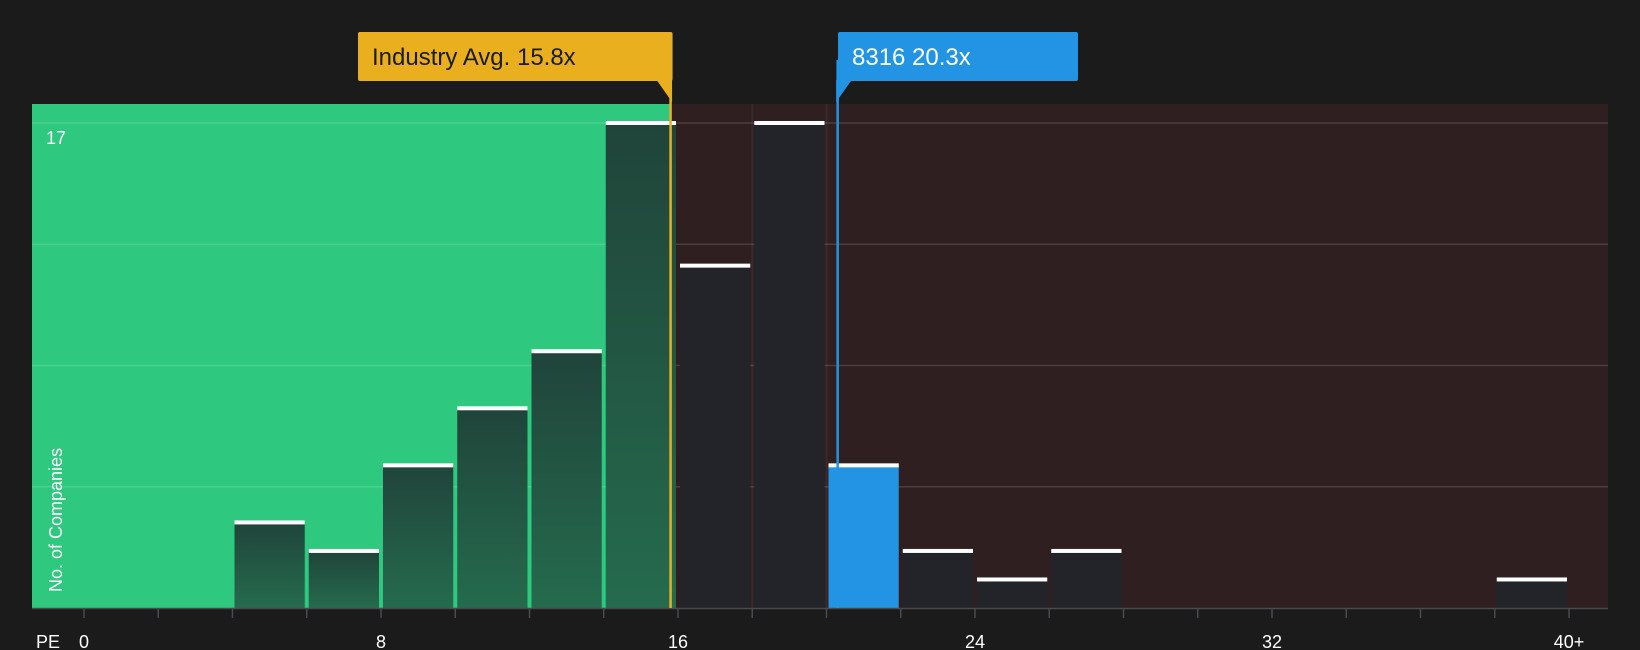 Image resolution: width=1640 pixels, height=650 pixels. I want to click on y-axis-label: No. of Companies, so click(56, 520).